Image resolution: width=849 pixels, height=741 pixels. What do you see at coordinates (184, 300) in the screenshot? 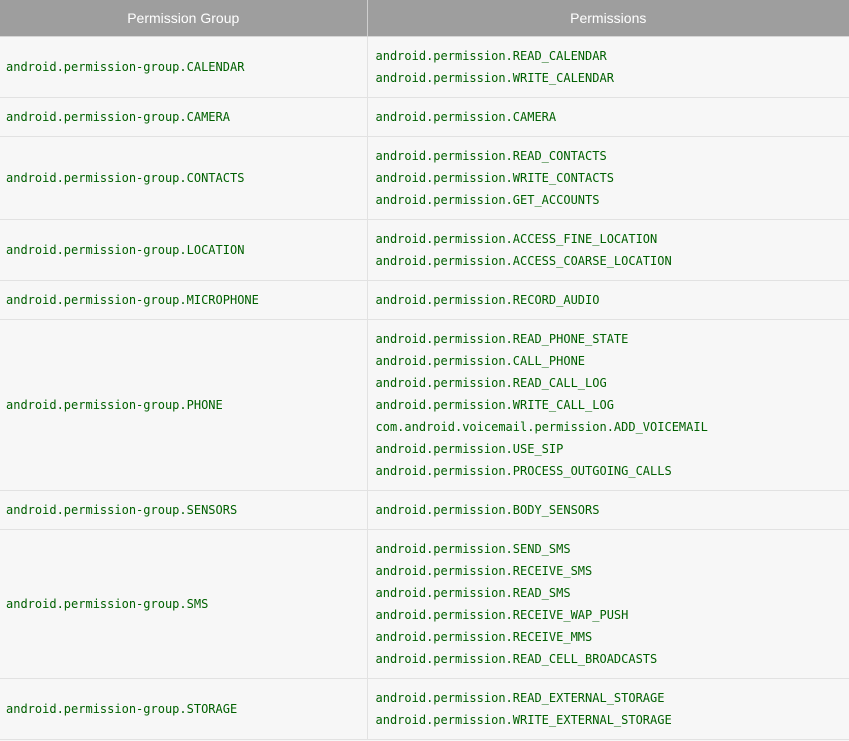
I see `permission-group-cell: android.permission-group.MICROPHONE` at bounding box center [184, 300].